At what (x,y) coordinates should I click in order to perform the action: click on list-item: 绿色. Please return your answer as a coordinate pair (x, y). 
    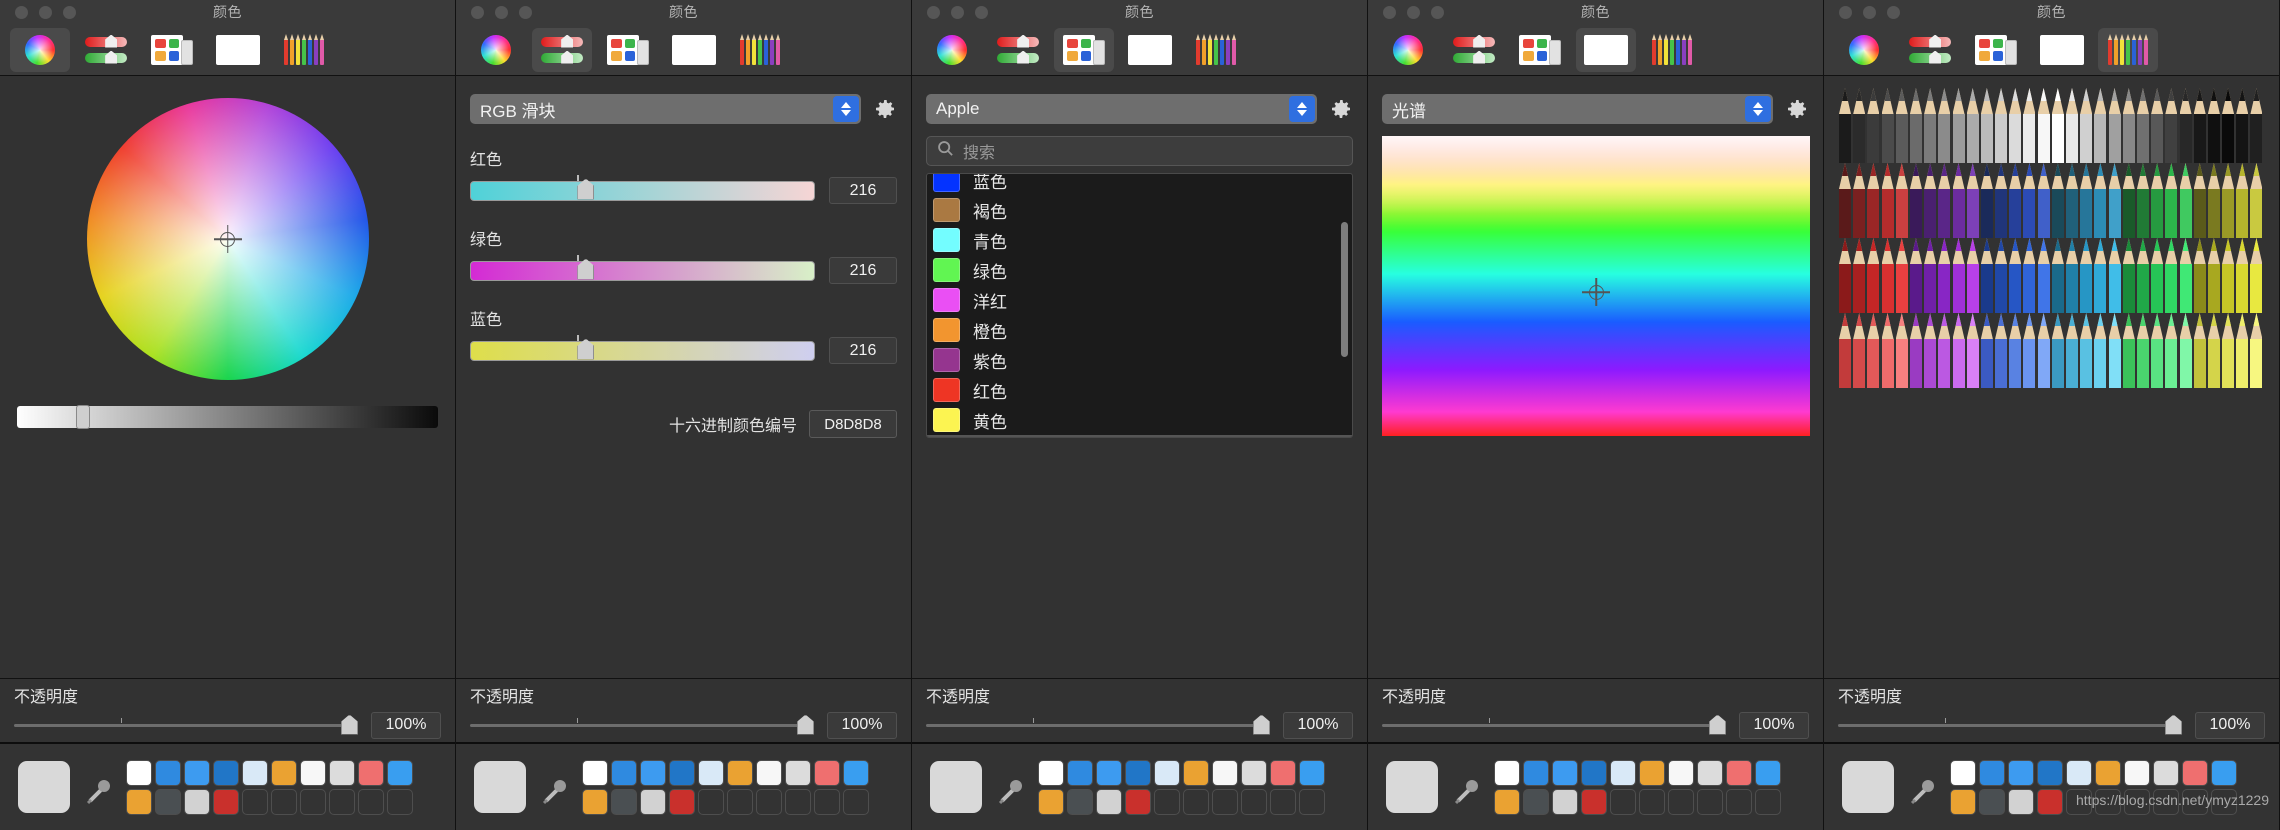
    Looking at the image, I should click on (1139, 270).